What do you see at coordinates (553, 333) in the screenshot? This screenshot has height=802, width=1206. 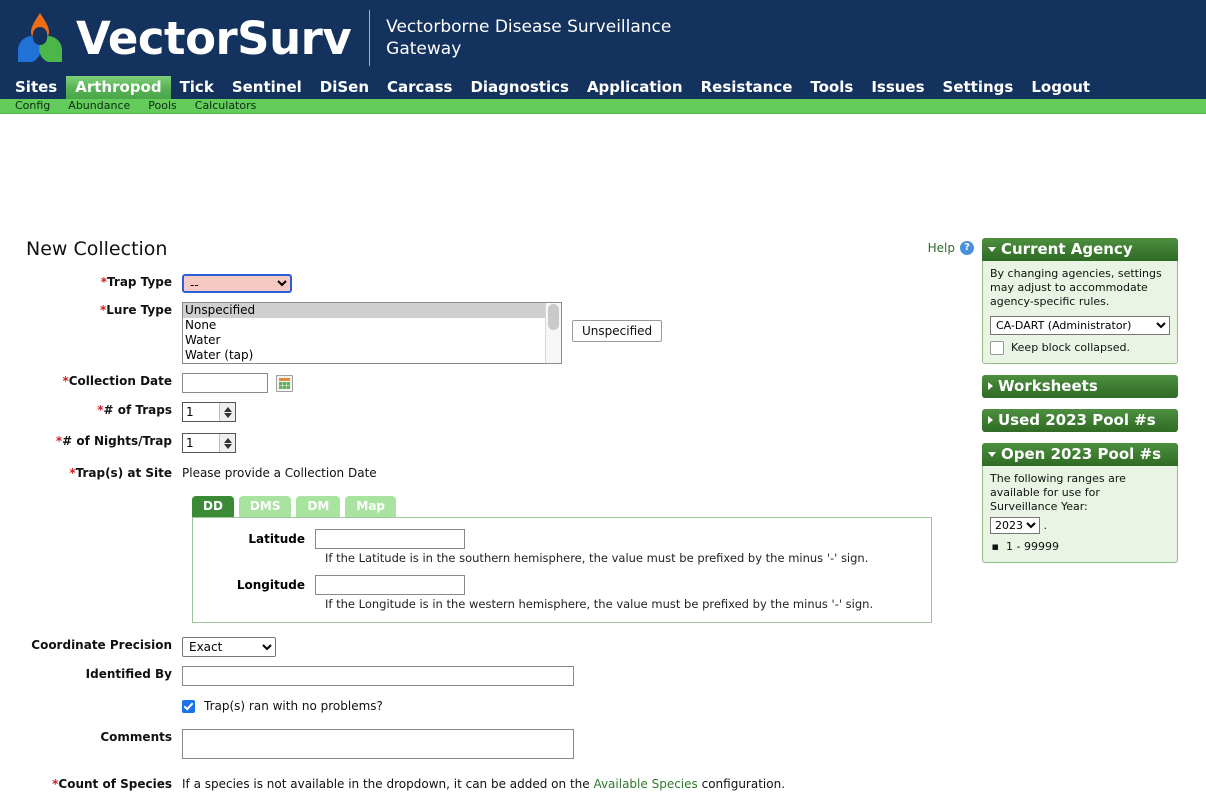 I see `lure-type-scrollbar` at bounding box center [553, 333].